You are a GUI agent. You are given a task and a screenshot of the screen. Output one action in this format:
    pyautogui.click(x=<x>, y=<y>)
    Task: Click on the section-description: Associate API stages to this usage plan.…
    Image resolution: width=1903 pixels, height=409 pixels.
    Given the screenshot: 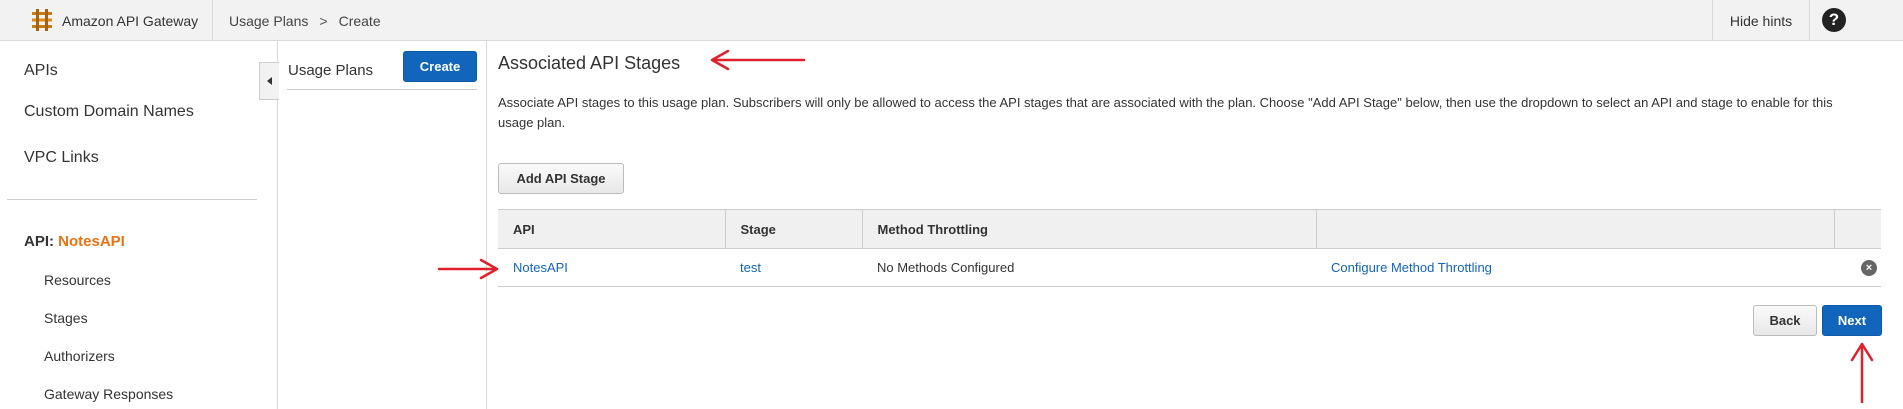 What is the action you would take?
    pyautogui.click(x=1165, y=112)
    